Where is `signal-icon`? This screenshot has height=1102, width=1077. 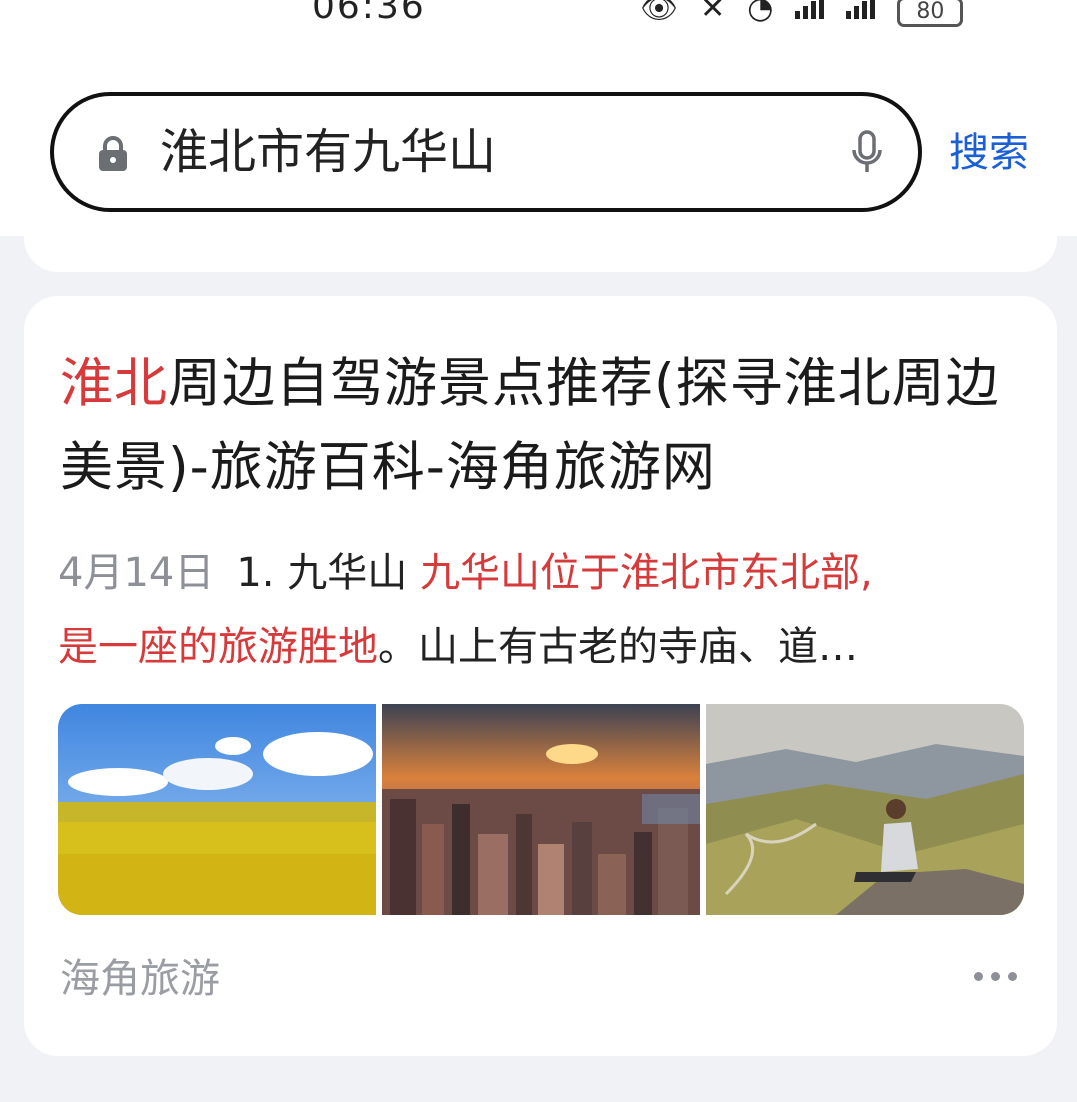
signal-icon is located at coordinates (810, 9).